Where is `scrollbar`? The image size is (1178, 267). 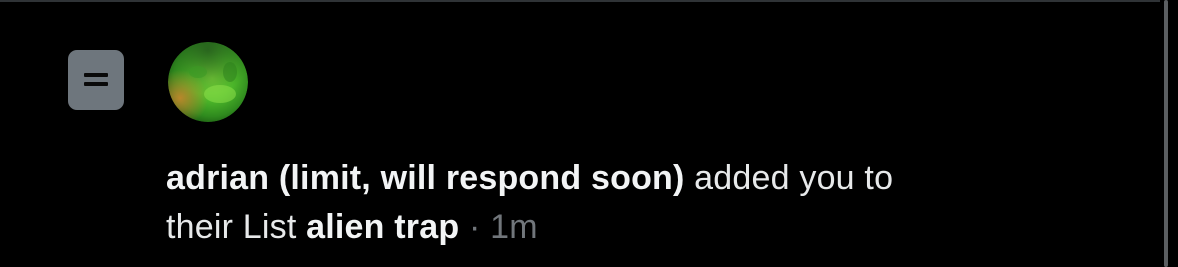
scrollbar is located at coordinates (1166, 133).